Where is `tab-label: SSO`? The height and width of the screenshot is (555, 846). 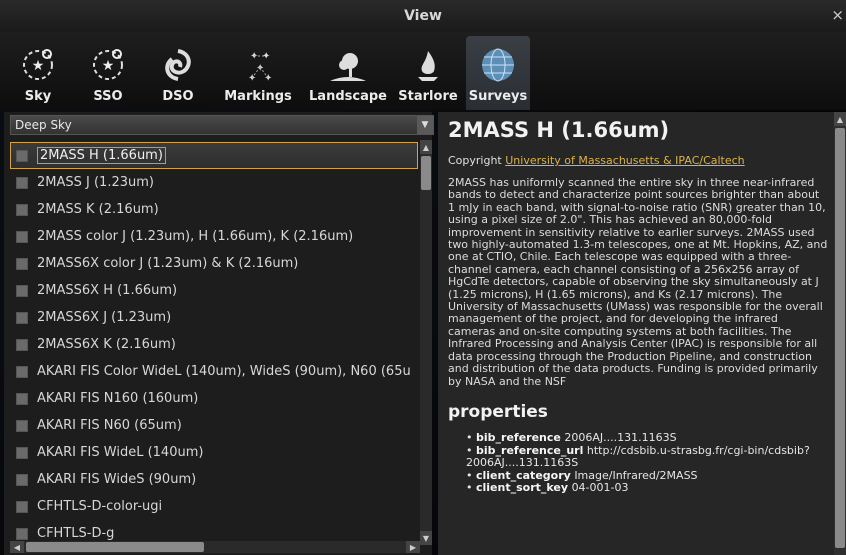 tab-label: SSO is located at coordinates (108, 96).